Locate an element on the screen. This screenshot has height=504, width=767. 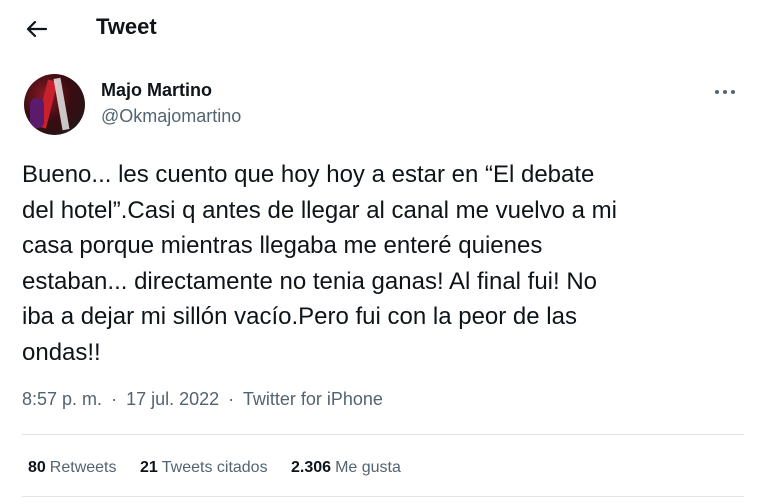
more-horizontal-icon is located at coordinates (725, 92).